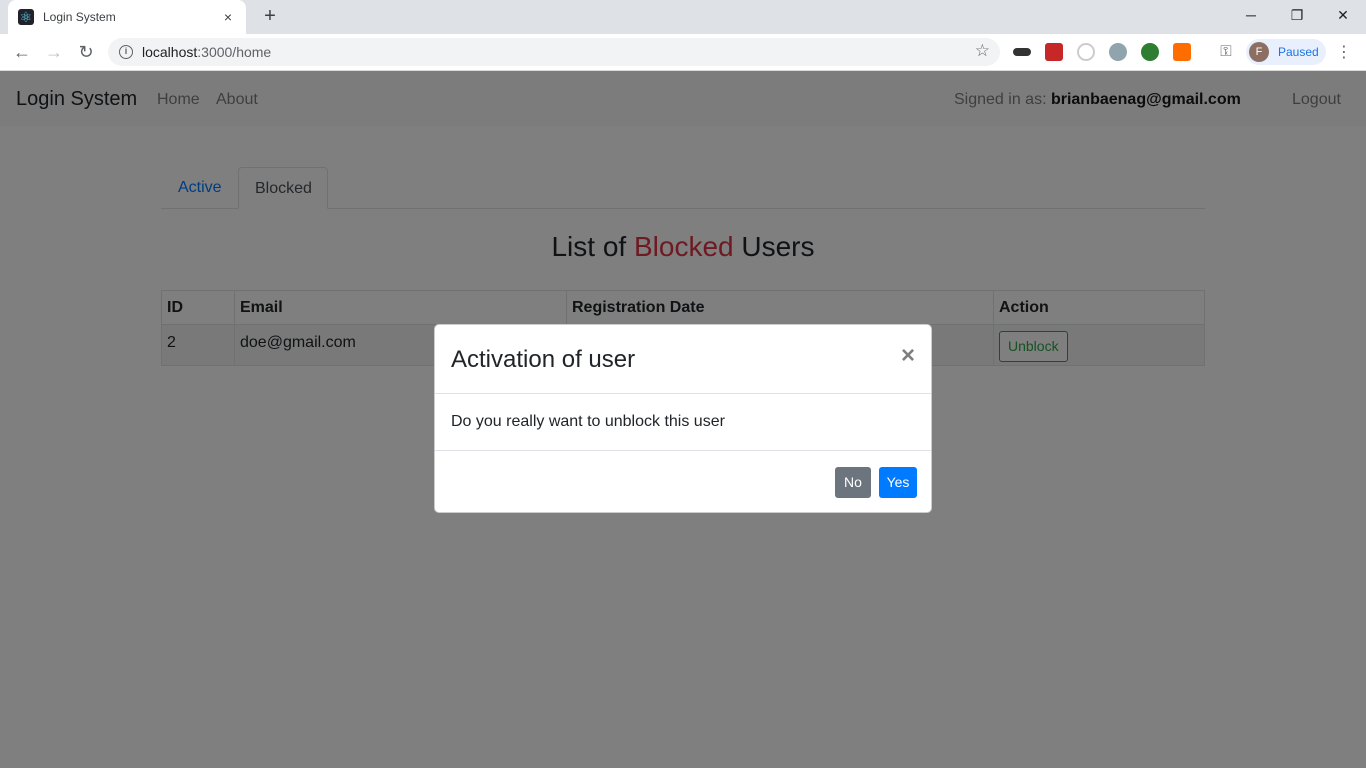 The image size is (1366, 768). Describe the element at coordinates (588, 421) in the screenshot. I see `modal-message: Do you really want to unblock this user` at that location.